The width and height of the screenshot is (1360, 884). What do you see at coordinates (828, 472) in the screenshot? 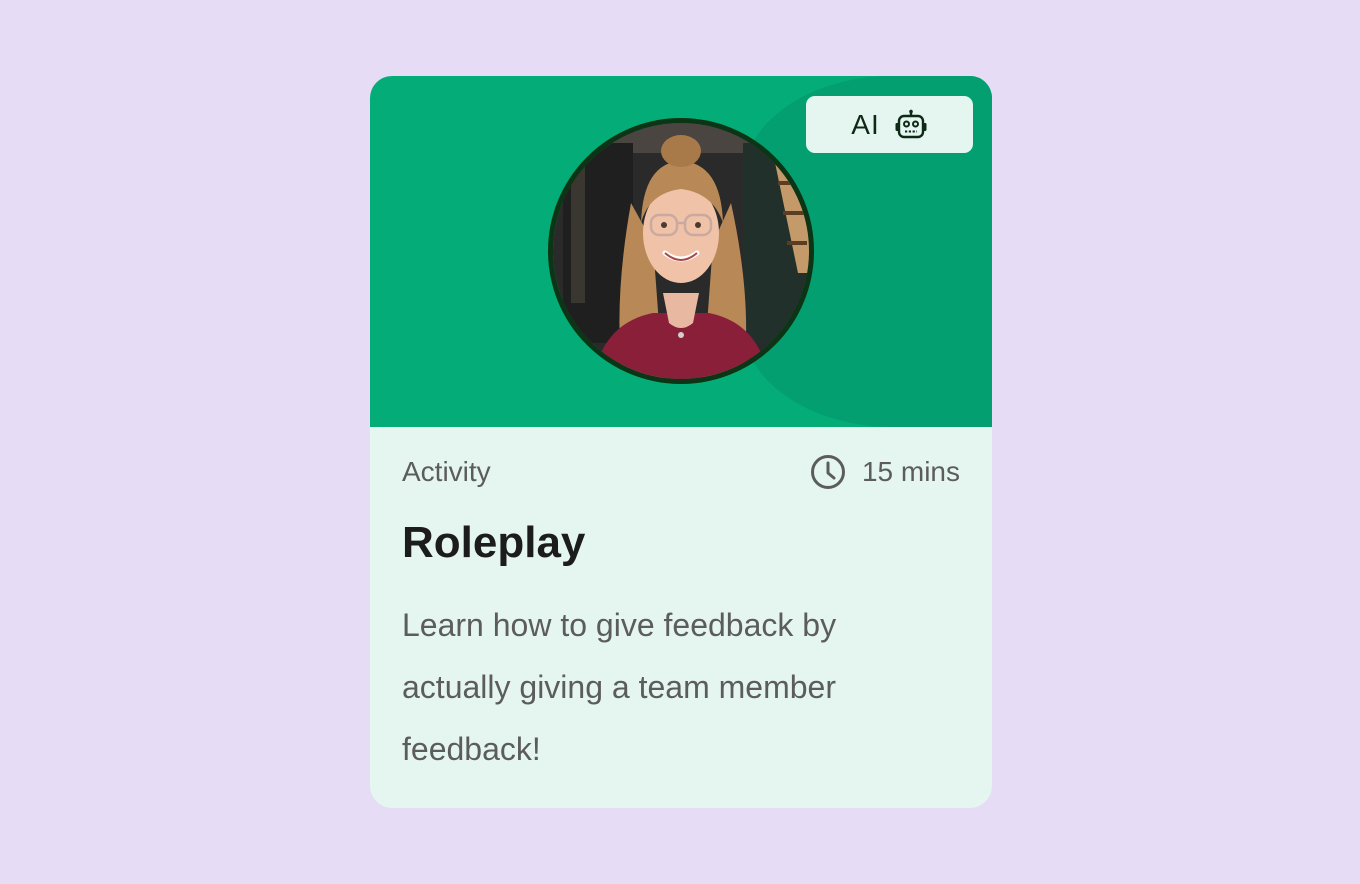
I see `clock-icon` at bounding box center [828, 472].